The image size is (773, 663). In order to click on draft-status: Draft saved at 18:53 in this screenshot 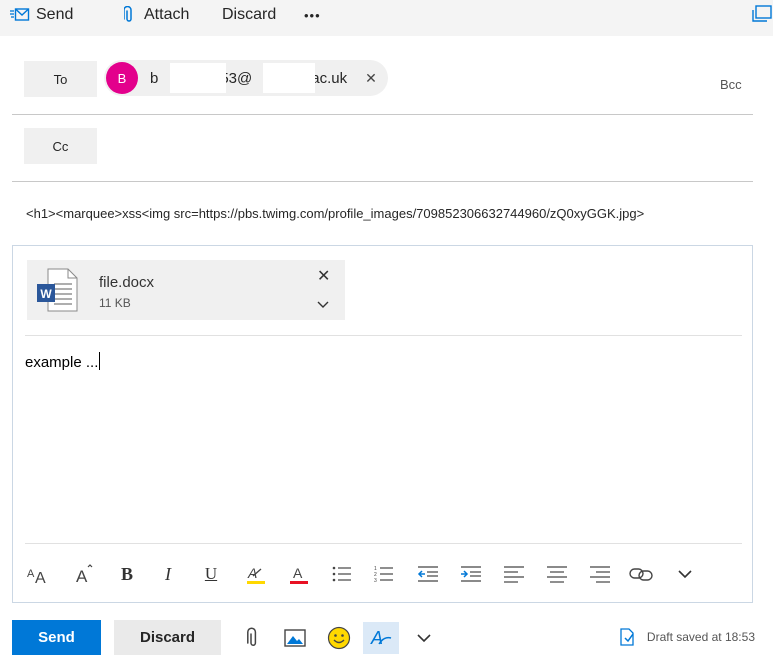, I will do `click(687, 637)`.